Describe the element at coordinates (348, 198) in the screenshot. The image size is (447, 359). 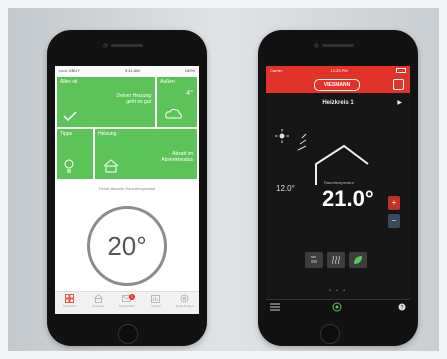
I see `room-temperature: 21.0°` at that location.